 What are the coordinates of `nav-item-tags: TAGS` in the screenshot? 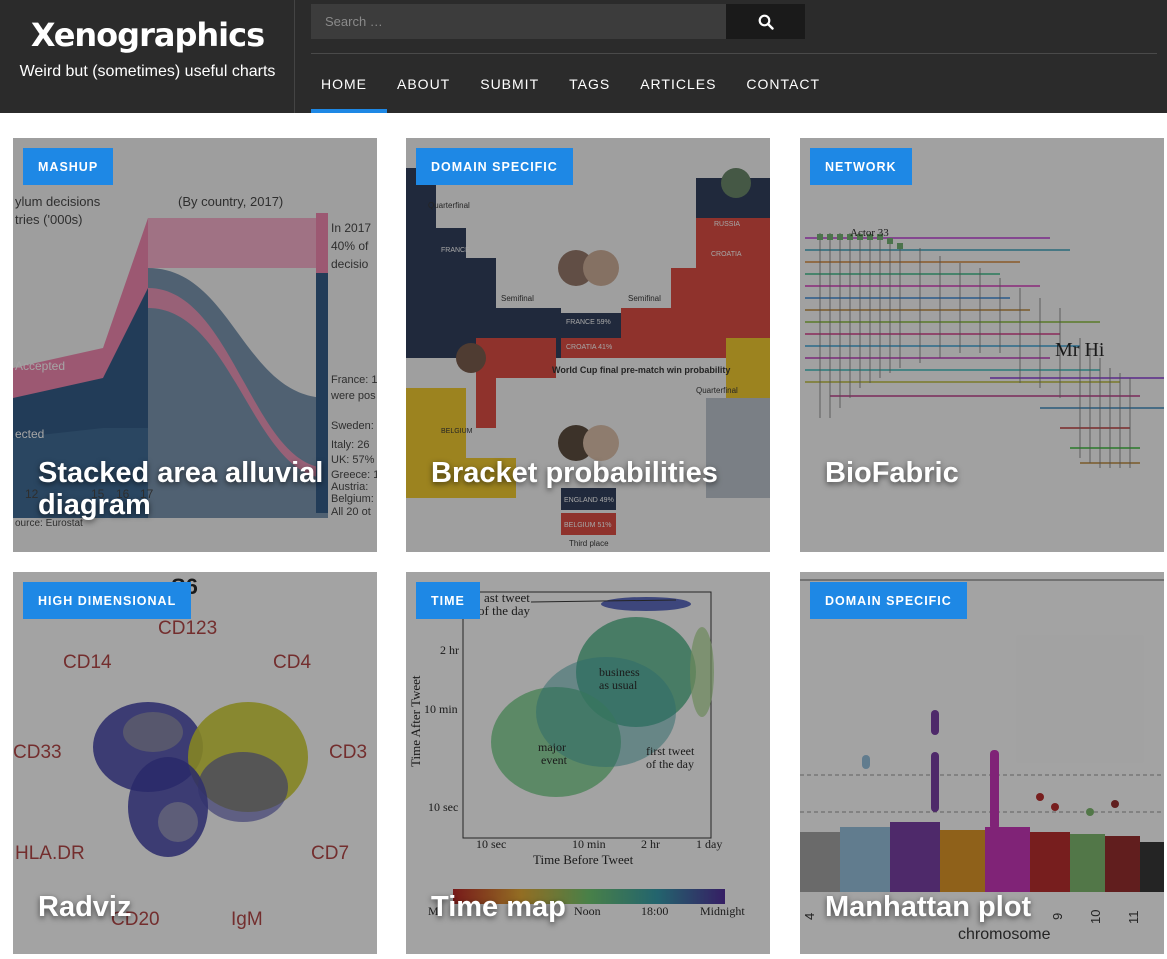 It's located at (594, 83).